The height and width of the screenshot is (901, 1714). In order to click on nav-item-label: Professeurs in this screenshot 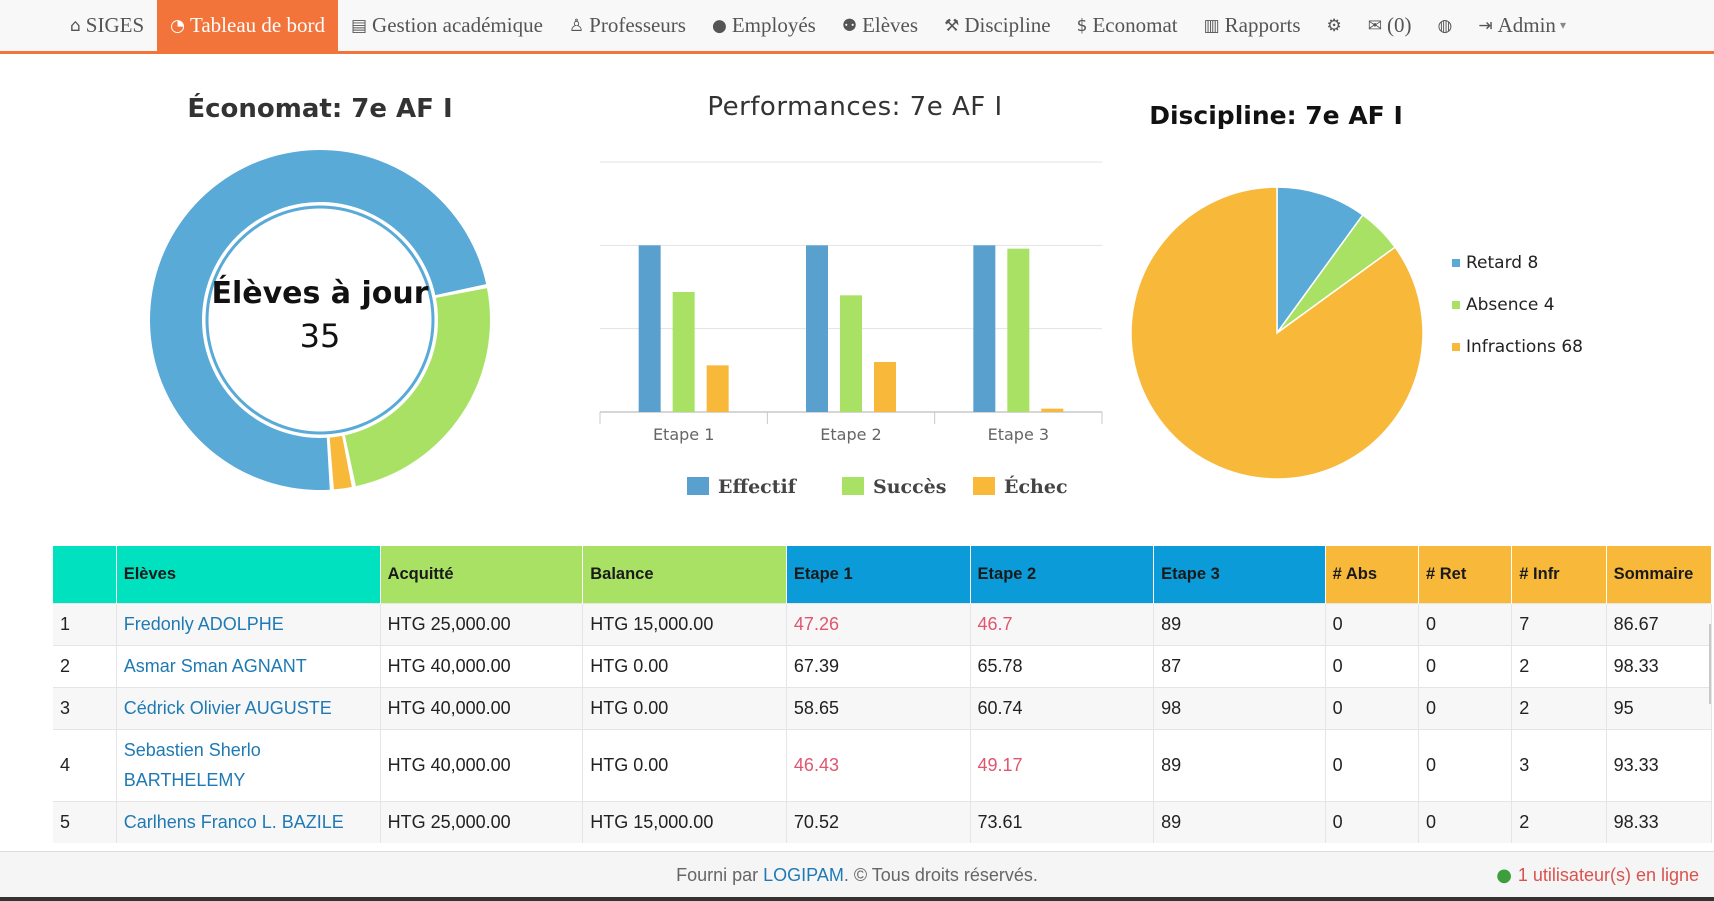, I will do `click(637, 25)`.